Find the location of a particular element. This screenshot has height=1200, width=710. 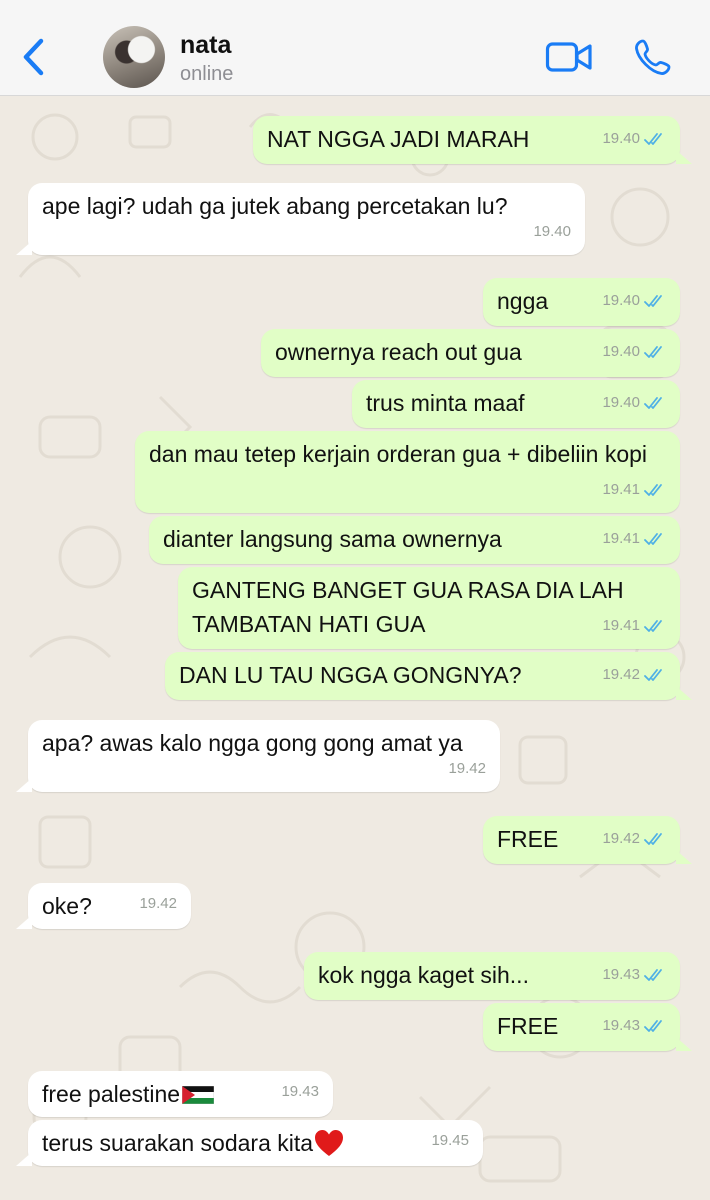

contact-status: online is located at coordinates (207, 74).